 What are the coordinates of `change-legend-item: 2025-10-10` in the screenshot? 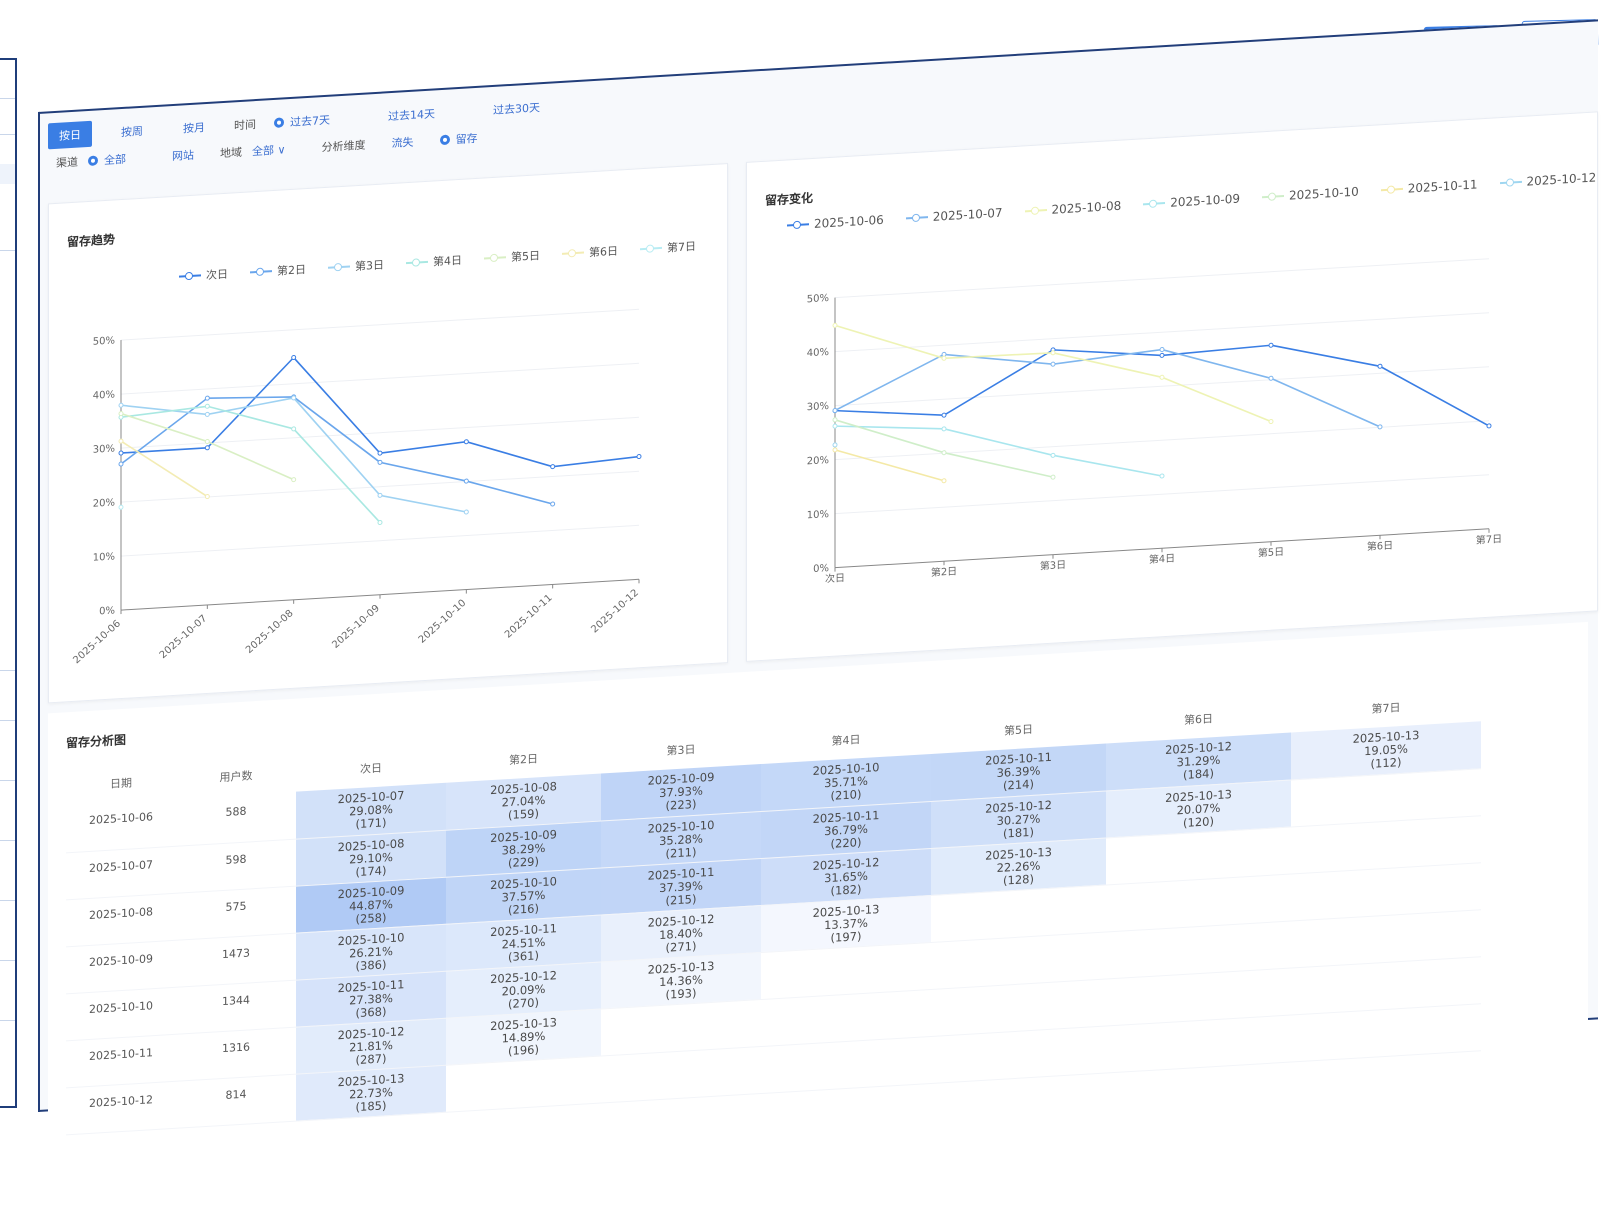 It's located at (1310, 195).